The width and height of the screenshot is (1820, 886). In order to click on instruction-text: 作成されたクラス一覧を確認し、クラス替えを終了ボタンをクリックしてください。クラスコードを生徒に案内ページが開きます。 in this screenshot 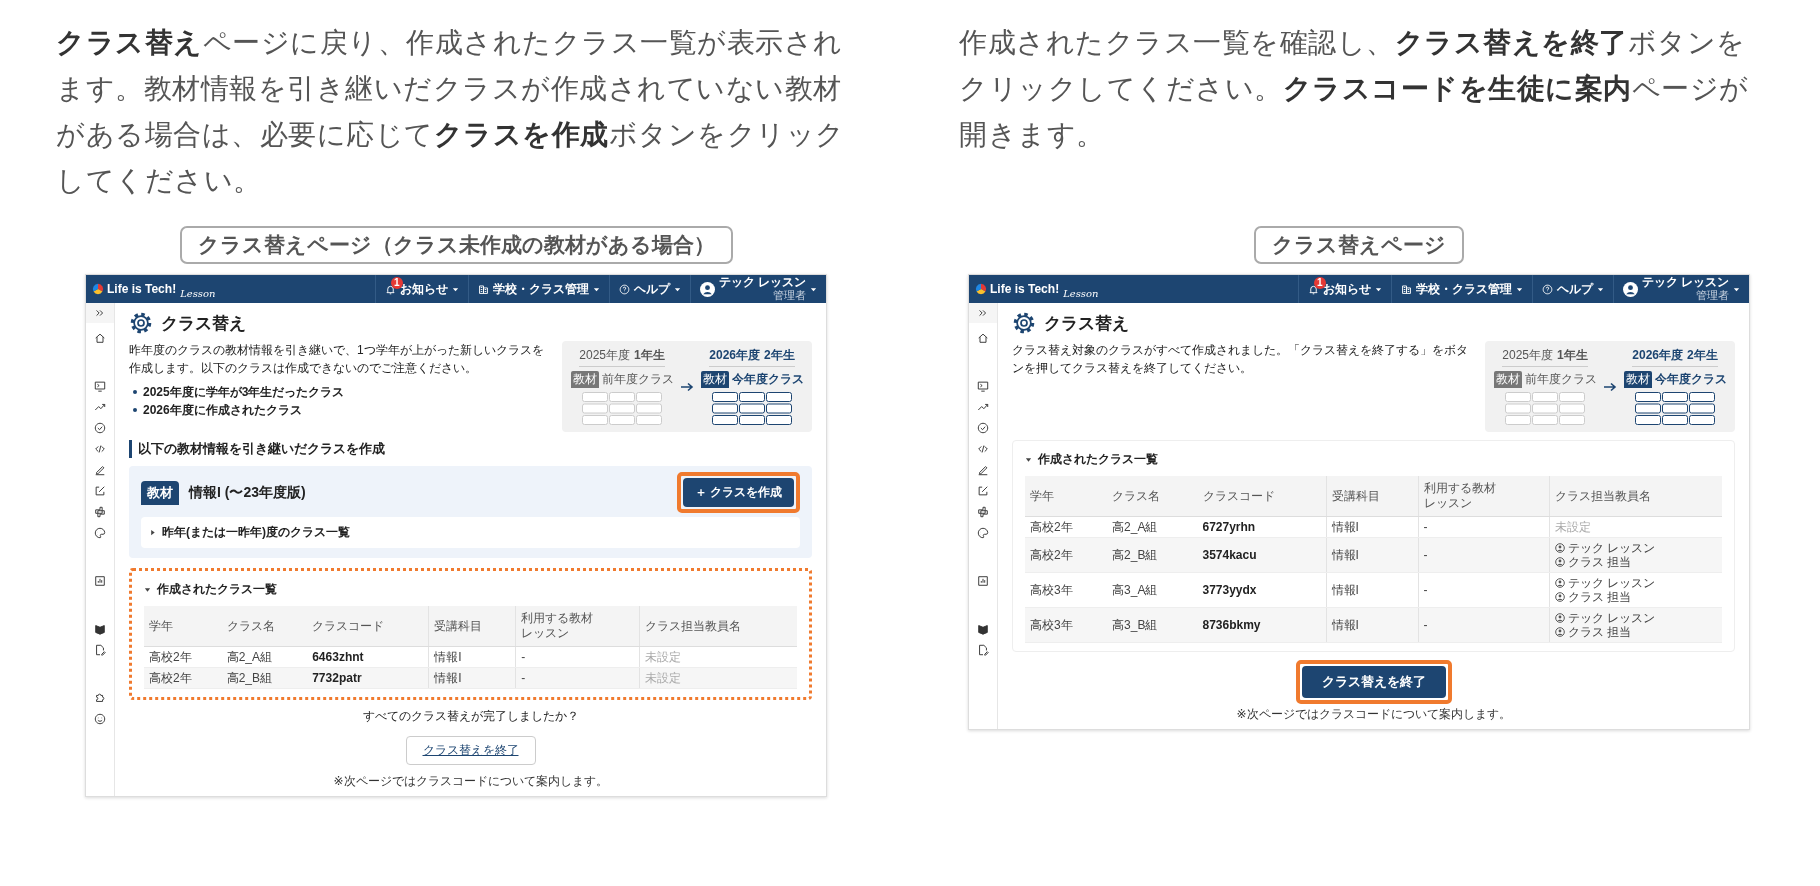, I will do `click(1354, 89)`.